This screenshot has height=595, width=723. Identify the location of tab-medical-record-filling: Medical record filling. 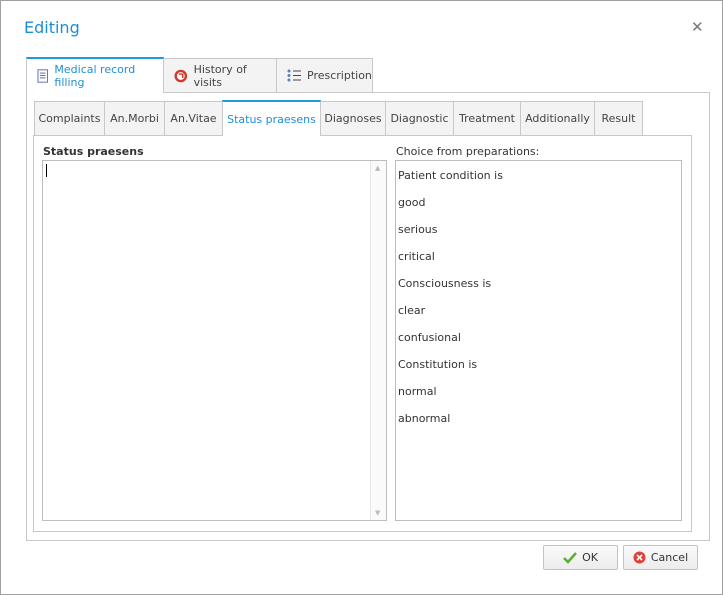
(95, 75).